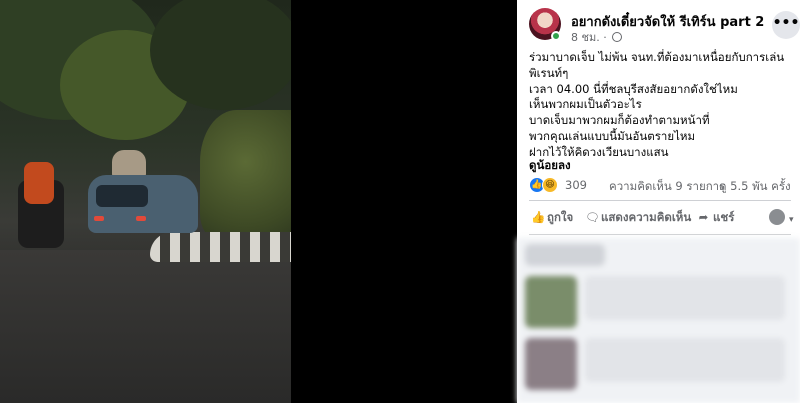 Image resolution: width=800 pixels, height=403 pixels. I want to click on like-button: 👍 ถูกใจ, so click(552, 218).